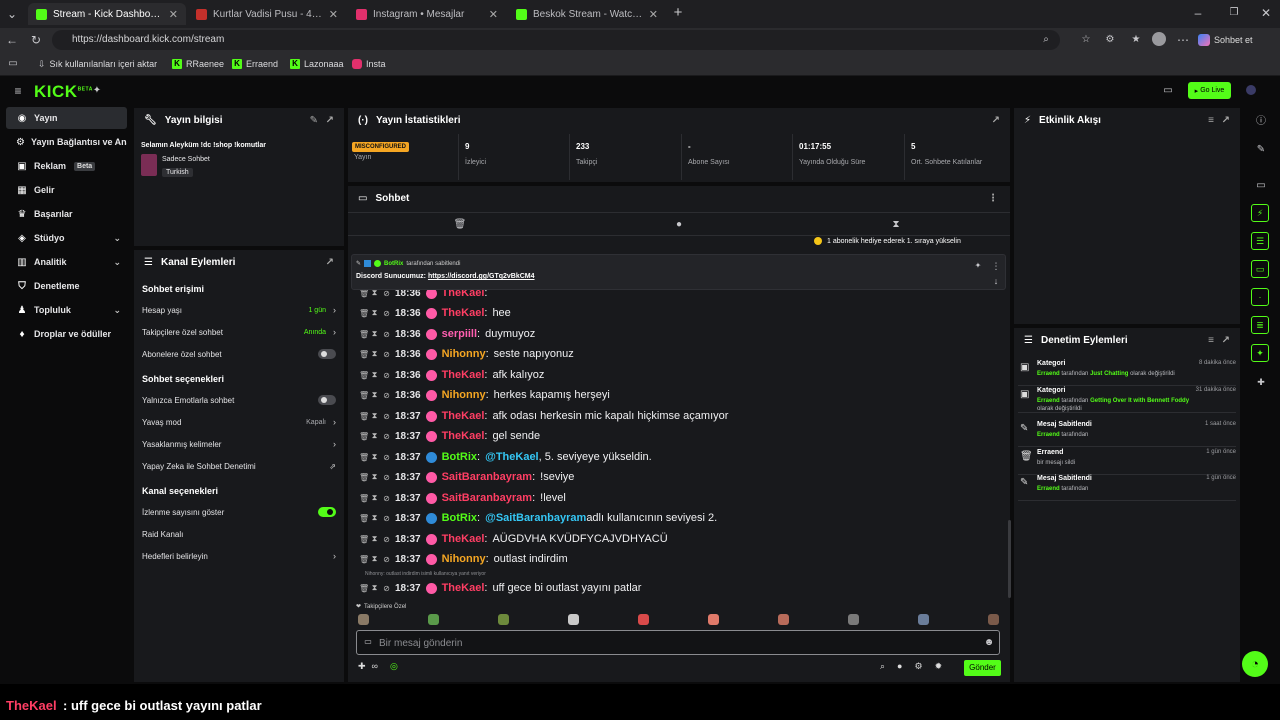 This screenshot has height=720, width=1280. I want to click on moderation-item: 🗑︎ Erraend 1 gün önce bir mesajı sildi, so click(1127, 462).